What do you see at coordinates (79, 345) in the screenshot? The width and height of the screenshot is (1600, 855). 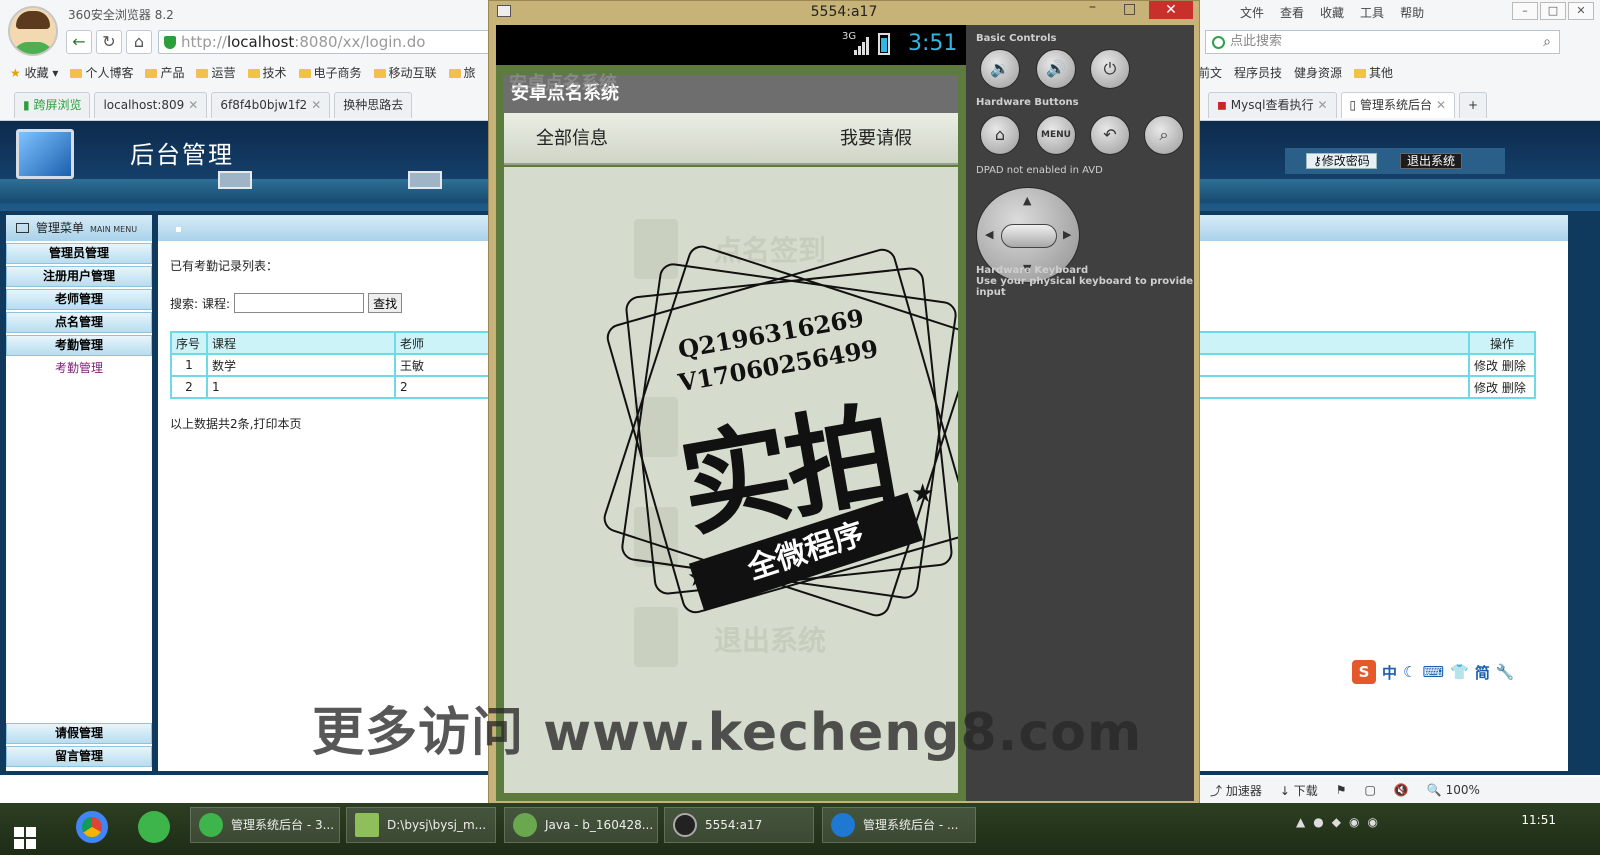 I see `sidebar-item-attendance: 考勤管理` at bounding box center [79, 345].